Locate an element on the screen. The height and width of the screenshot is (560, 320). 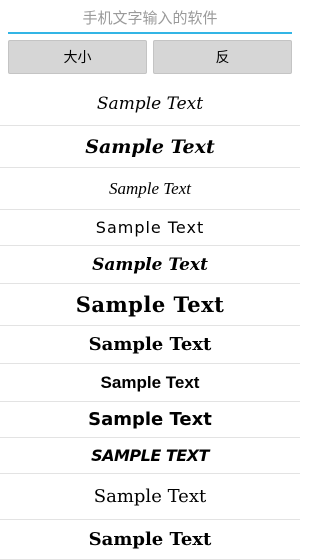
button-row: 大小 反 is located at coordinates (150, 57).